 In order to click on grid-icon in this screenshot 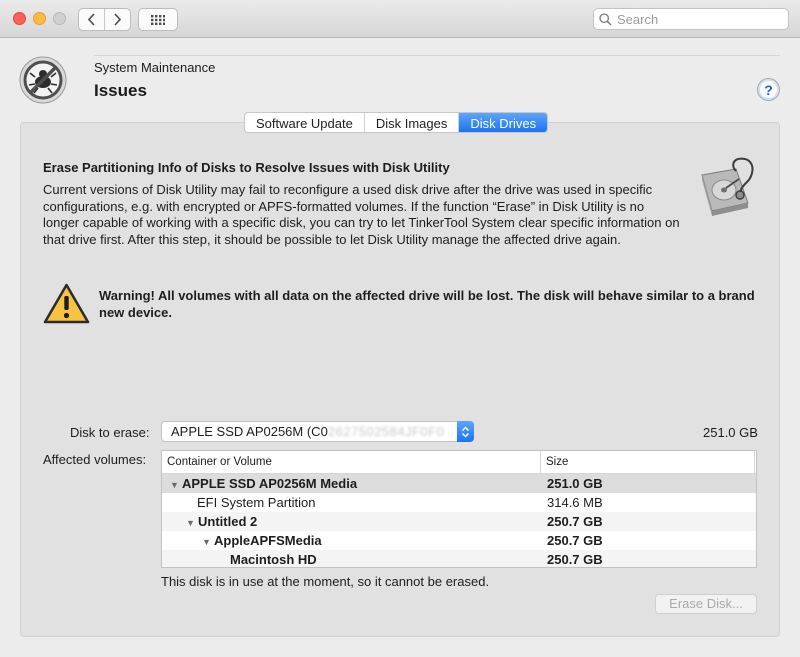, I will do `click(158, 19)`.